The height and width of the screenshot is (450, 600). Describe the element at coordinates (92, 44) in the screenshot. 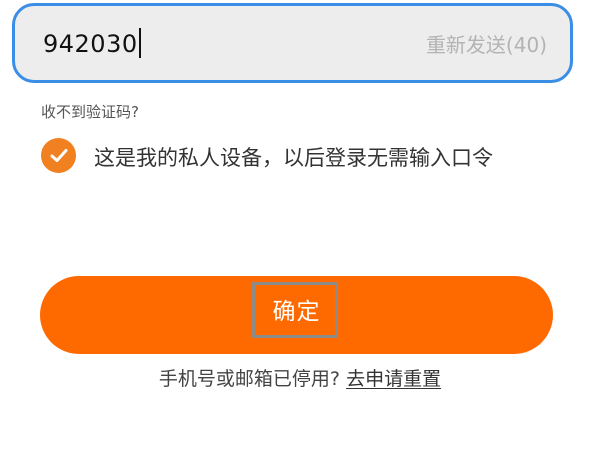

I see `verification-code-value: 942030` at that location.